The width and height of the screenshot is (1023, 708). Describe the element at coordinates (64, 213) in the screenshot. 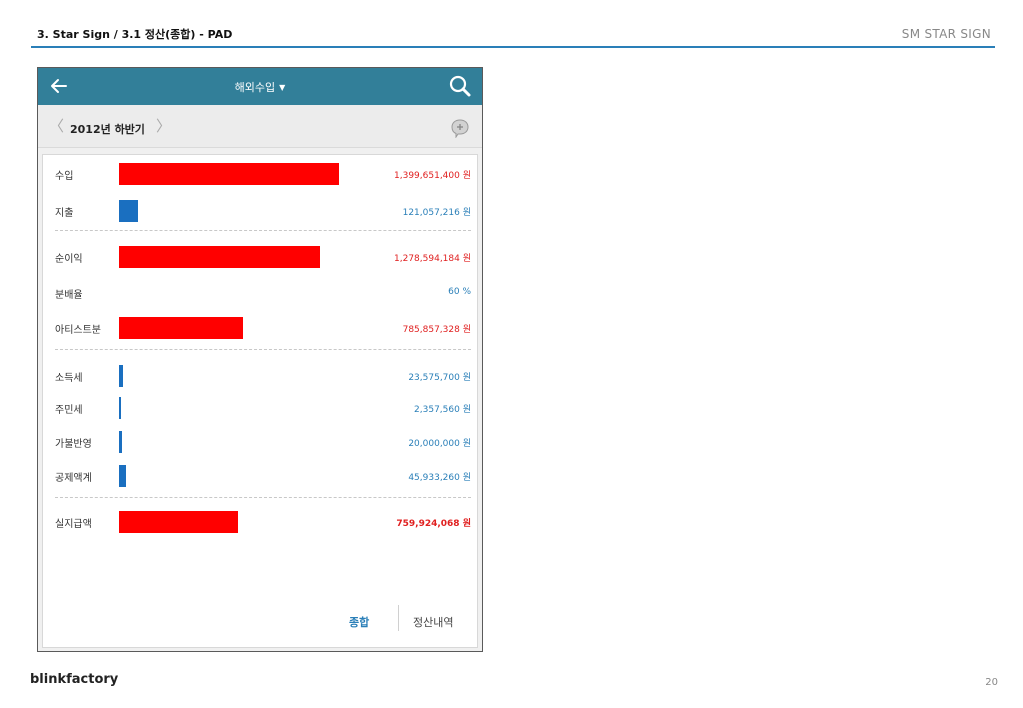

I see `row-label: 지출` at that location.